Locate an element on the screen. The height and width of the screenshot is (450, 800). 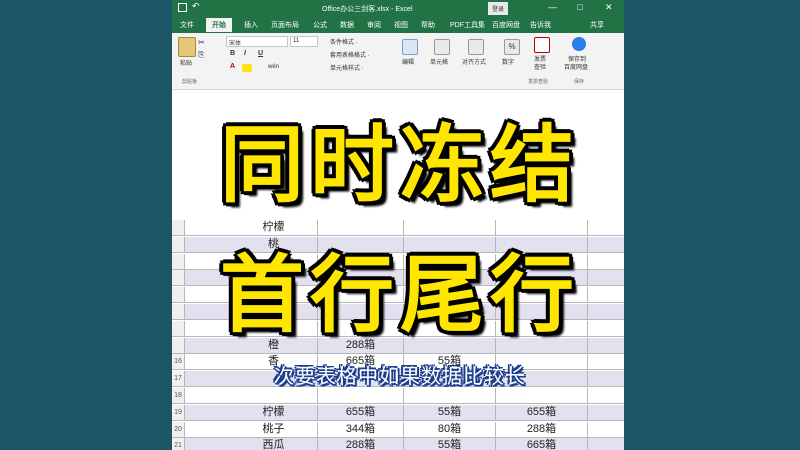
conditional-format-button: 条件格式 · is located at coordinates (344, 41).